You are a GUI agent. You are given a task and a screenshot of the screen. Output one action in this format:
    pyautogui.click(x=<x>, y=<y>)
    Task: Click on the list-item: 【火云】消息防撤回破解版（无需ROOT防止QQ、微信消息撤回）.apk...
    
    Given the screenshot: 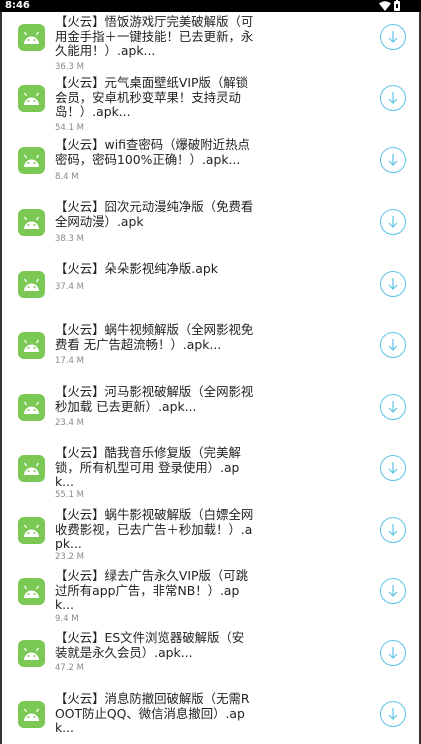 What is the action you would take?
    pyautogui.click(x=210, y=716)
    